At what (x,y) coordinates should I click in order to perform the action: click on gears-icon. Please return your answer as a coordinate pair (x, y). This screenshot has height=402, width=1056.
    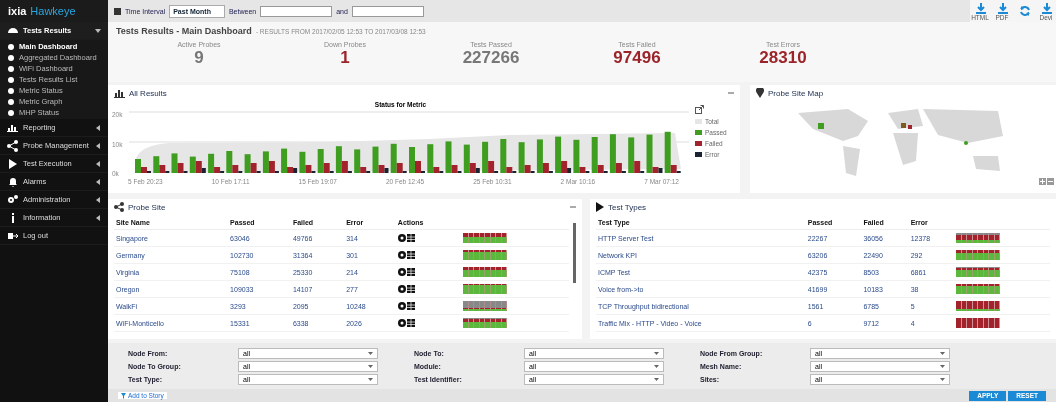
    Looking at the image, I should click on (12, 199).